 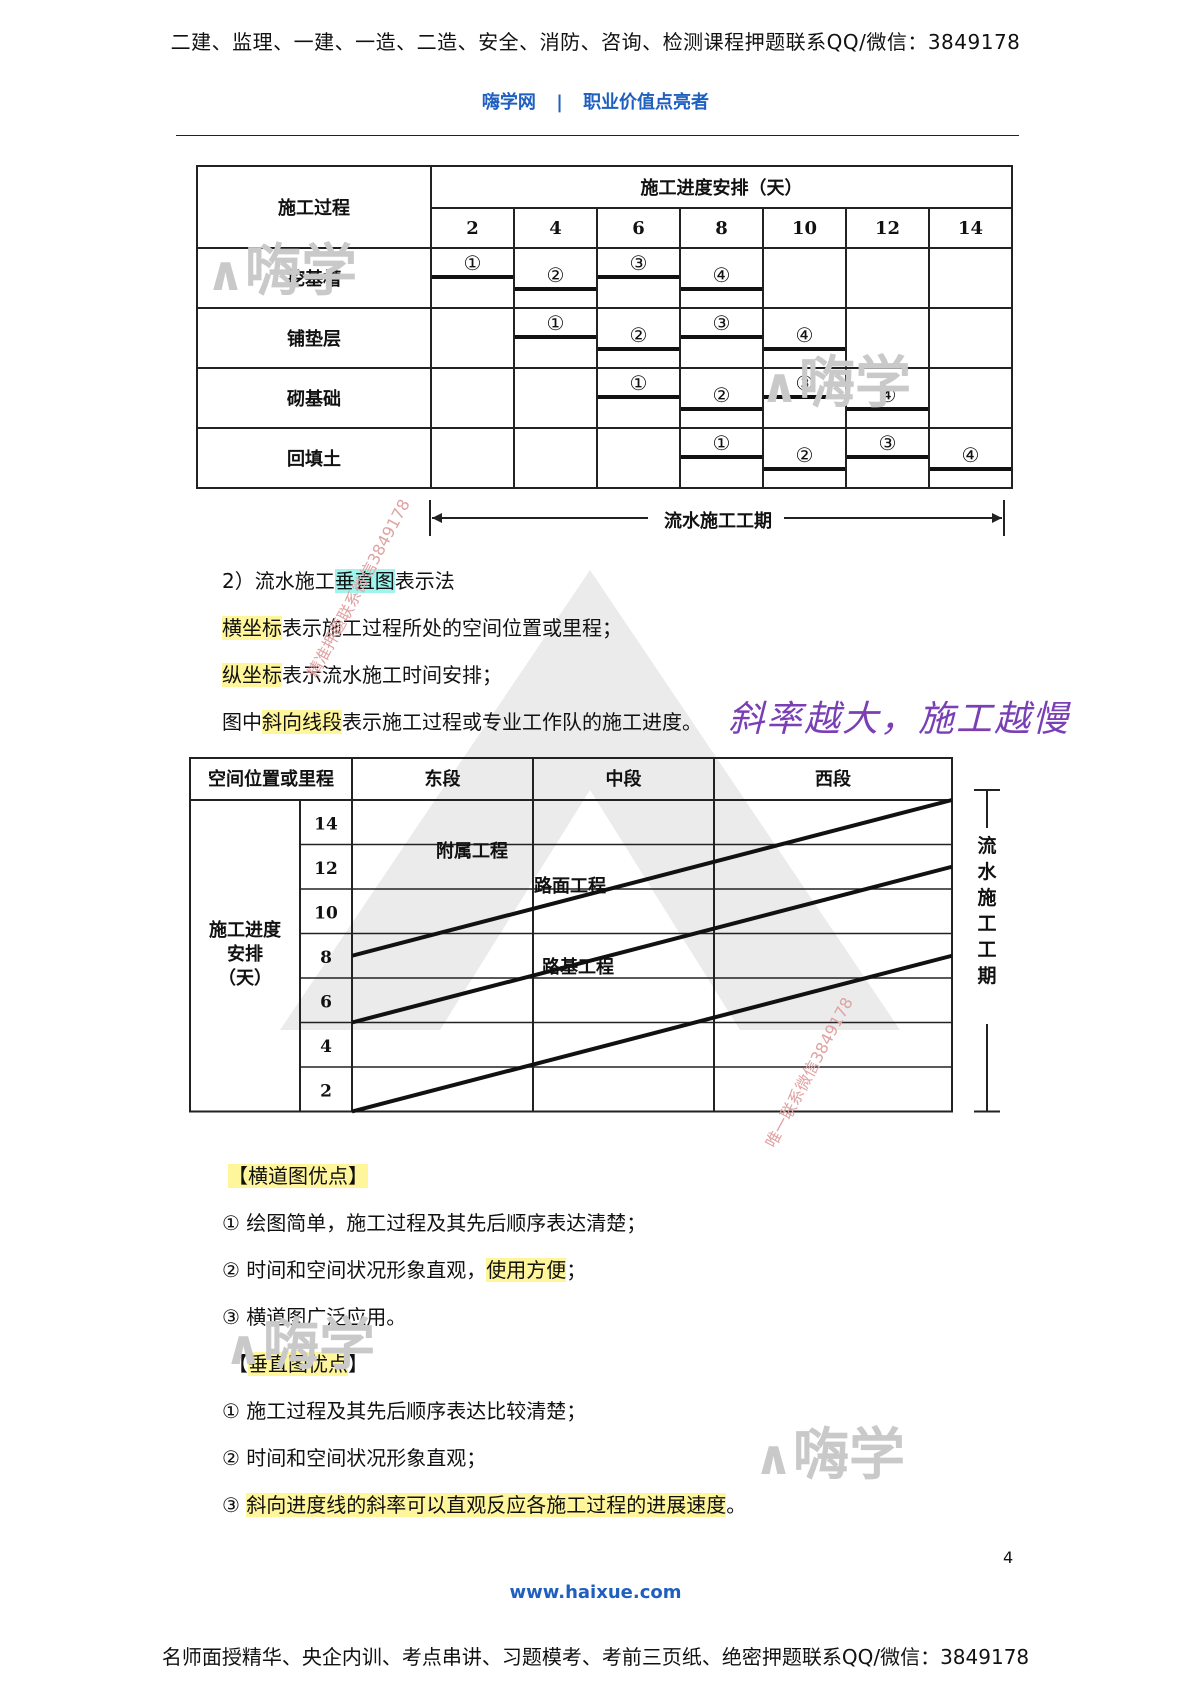 What do you see at coordinates (638, 228) in the screenshot?
I see `day-header: 6` at bounding box center [638, 228].